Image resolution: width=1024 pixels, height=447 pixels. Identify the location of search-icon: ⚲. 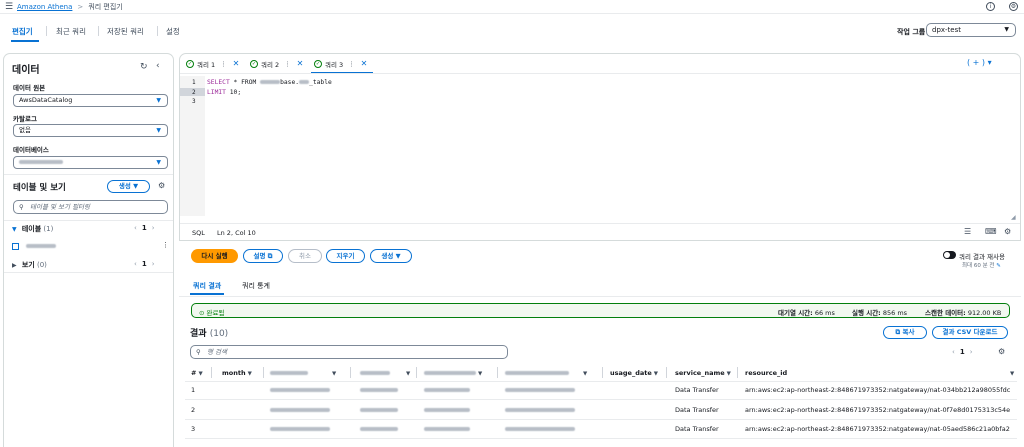
(198, 352).